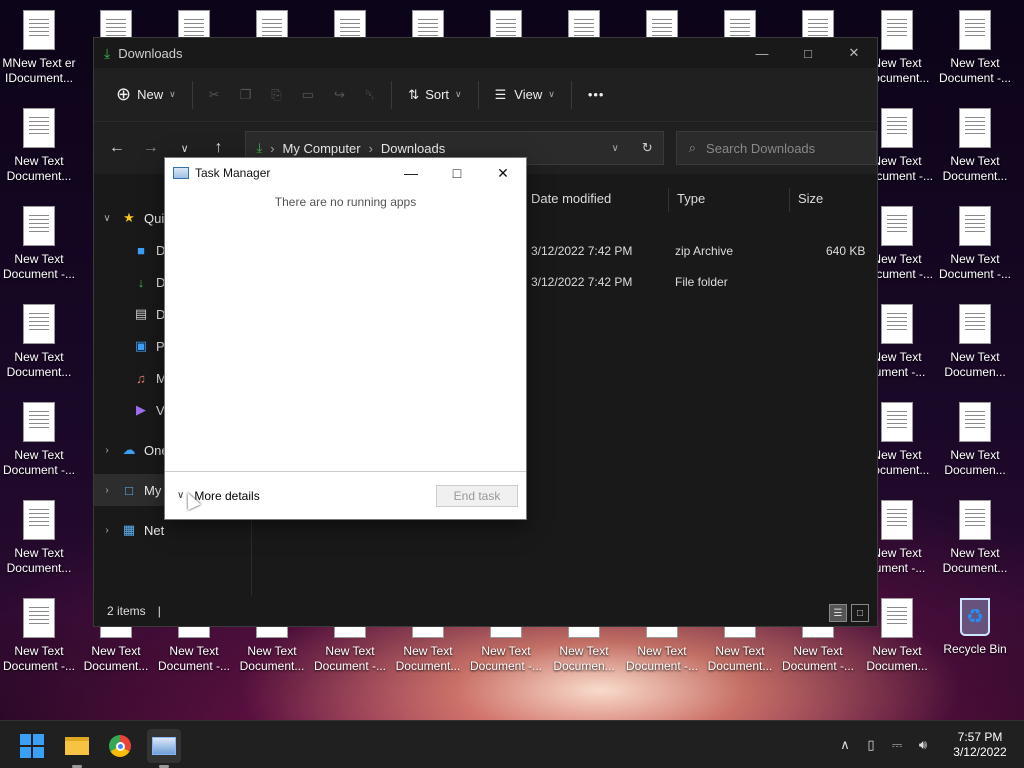 Image resolution: width=1024 pixels, height=768 pixels. Describe the element at coordinates (141, 250) in the screenshot. I see `sidebar-item-icon: ■` at that location.